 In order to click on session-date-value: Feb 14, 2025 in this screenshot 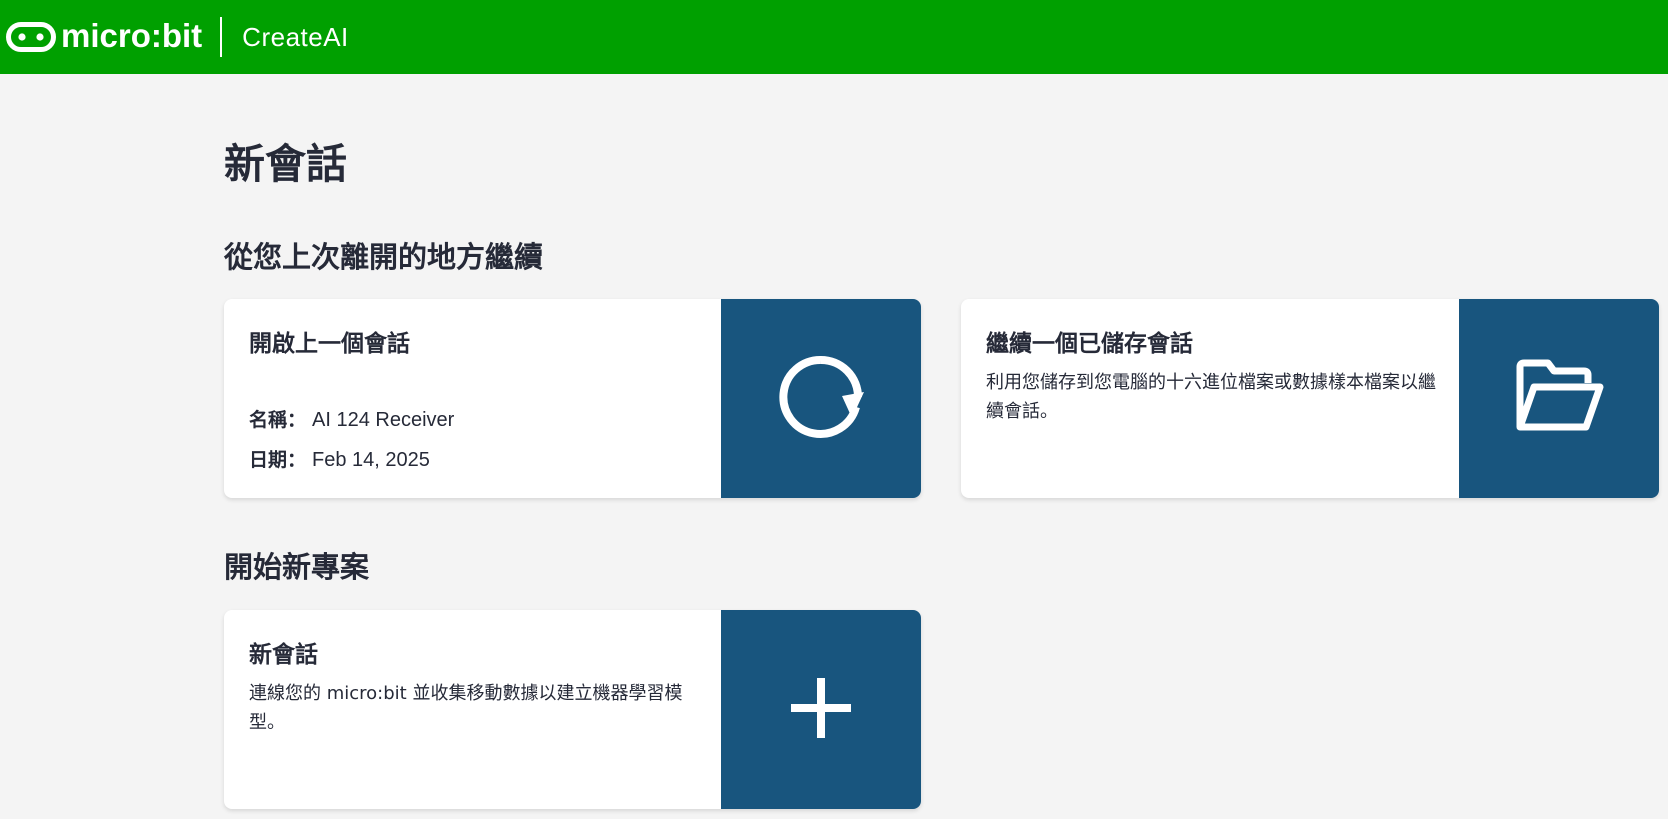, I will do `click(371, 460)`.